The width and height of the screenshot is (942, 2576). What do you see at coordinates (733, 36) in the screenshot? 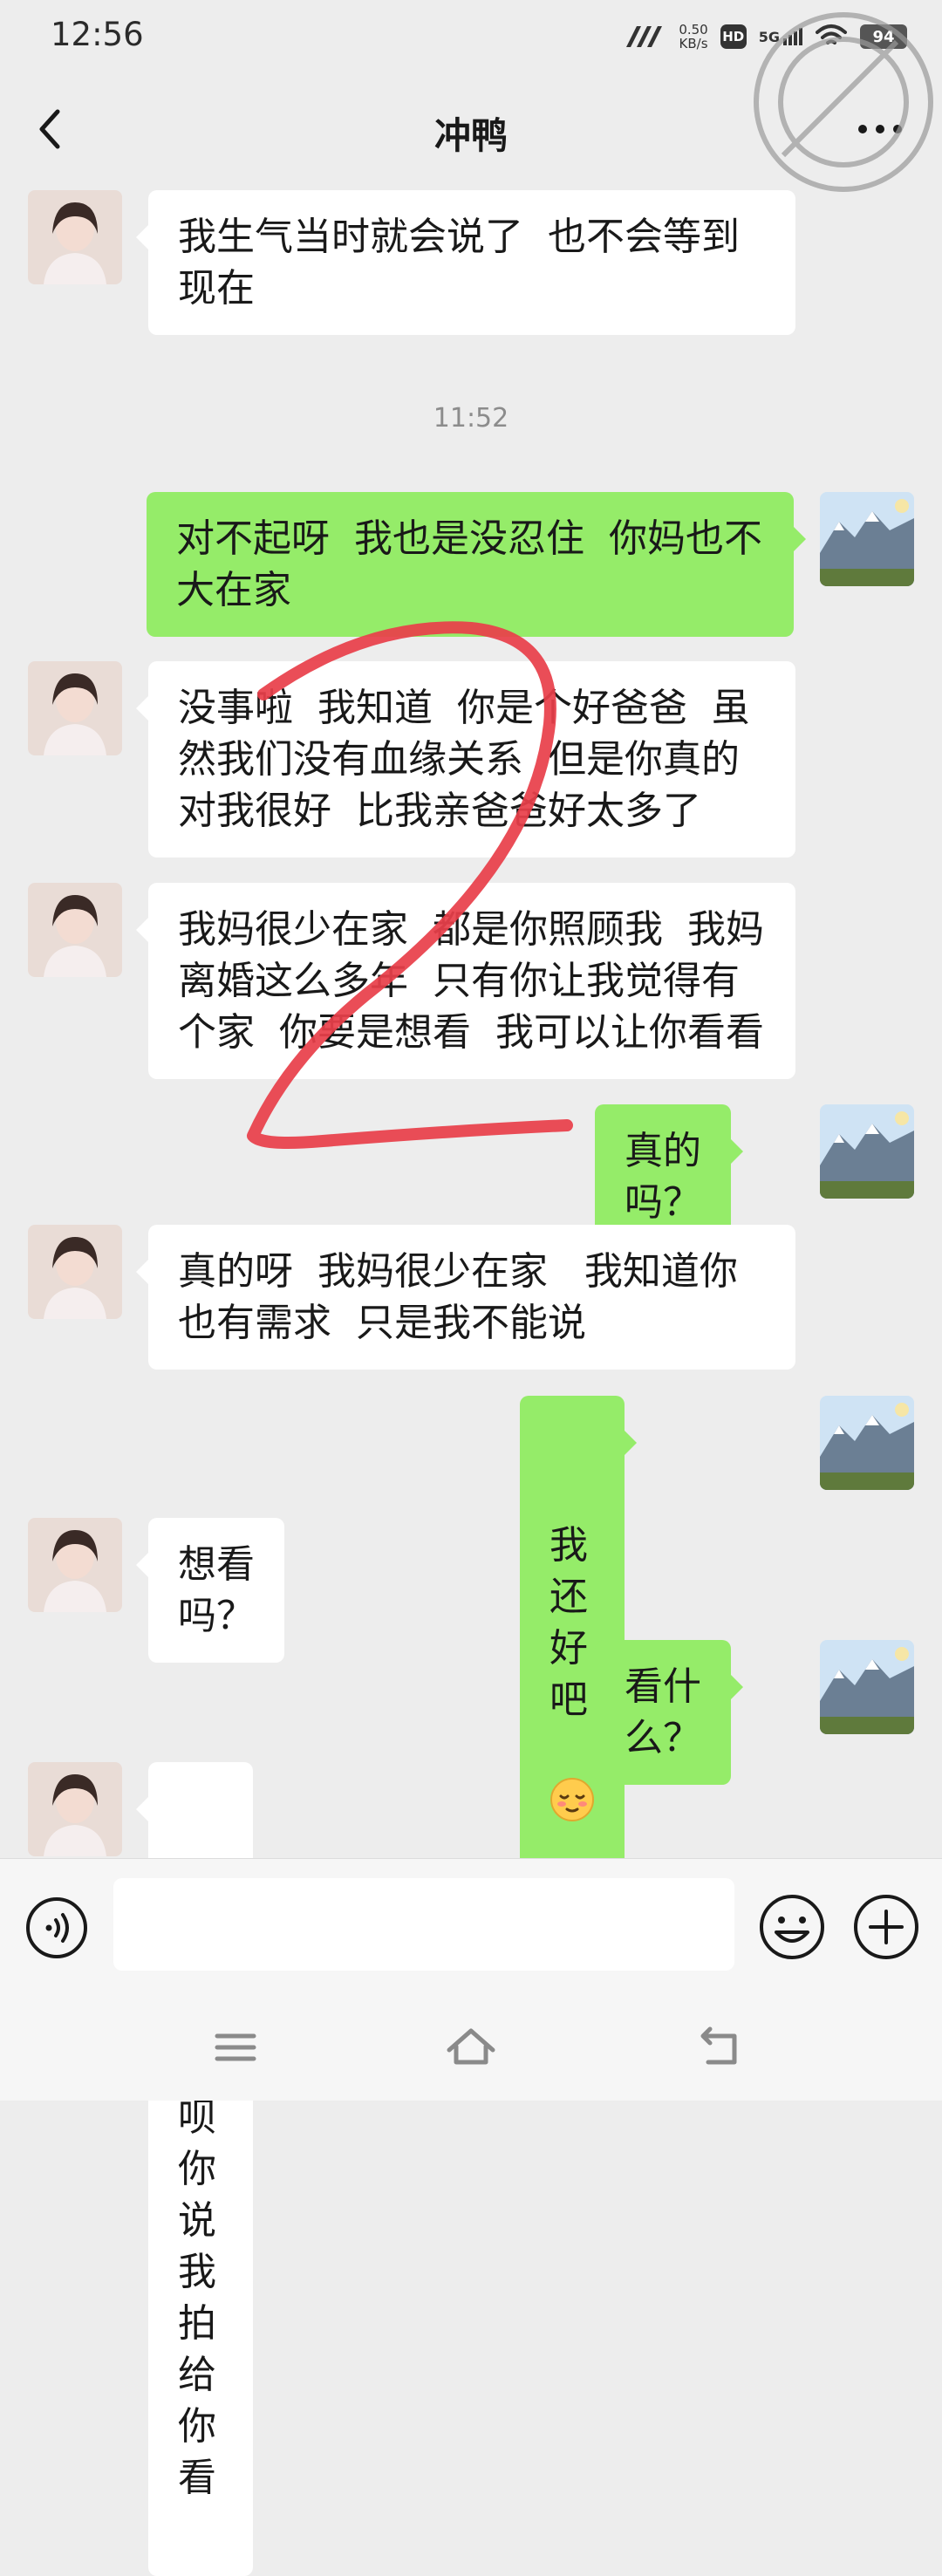
I see `hd-badge: HD` at bounding box center [733, 36].